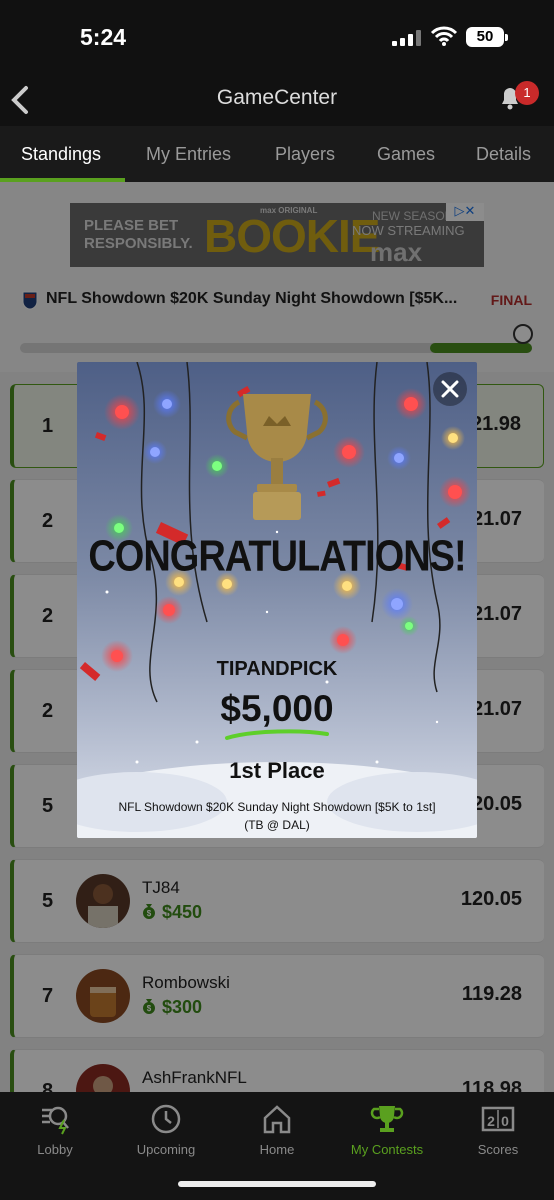 The image size is (554, 1200). I want to click on nav-home: Home, so click(277, 1133).